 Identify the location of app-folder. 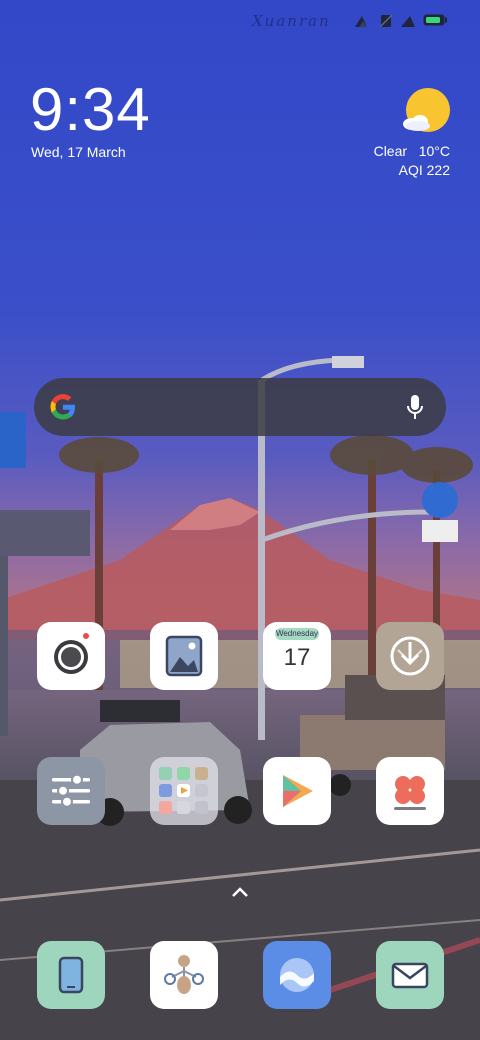
(184, 791).